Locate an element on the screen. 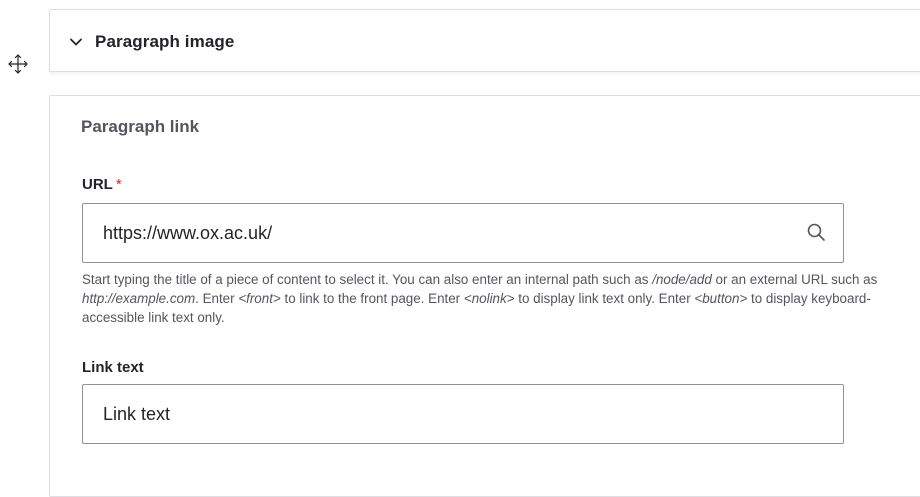  paragraph-image-details: Paragraph image is located at coordinates (484, 40).